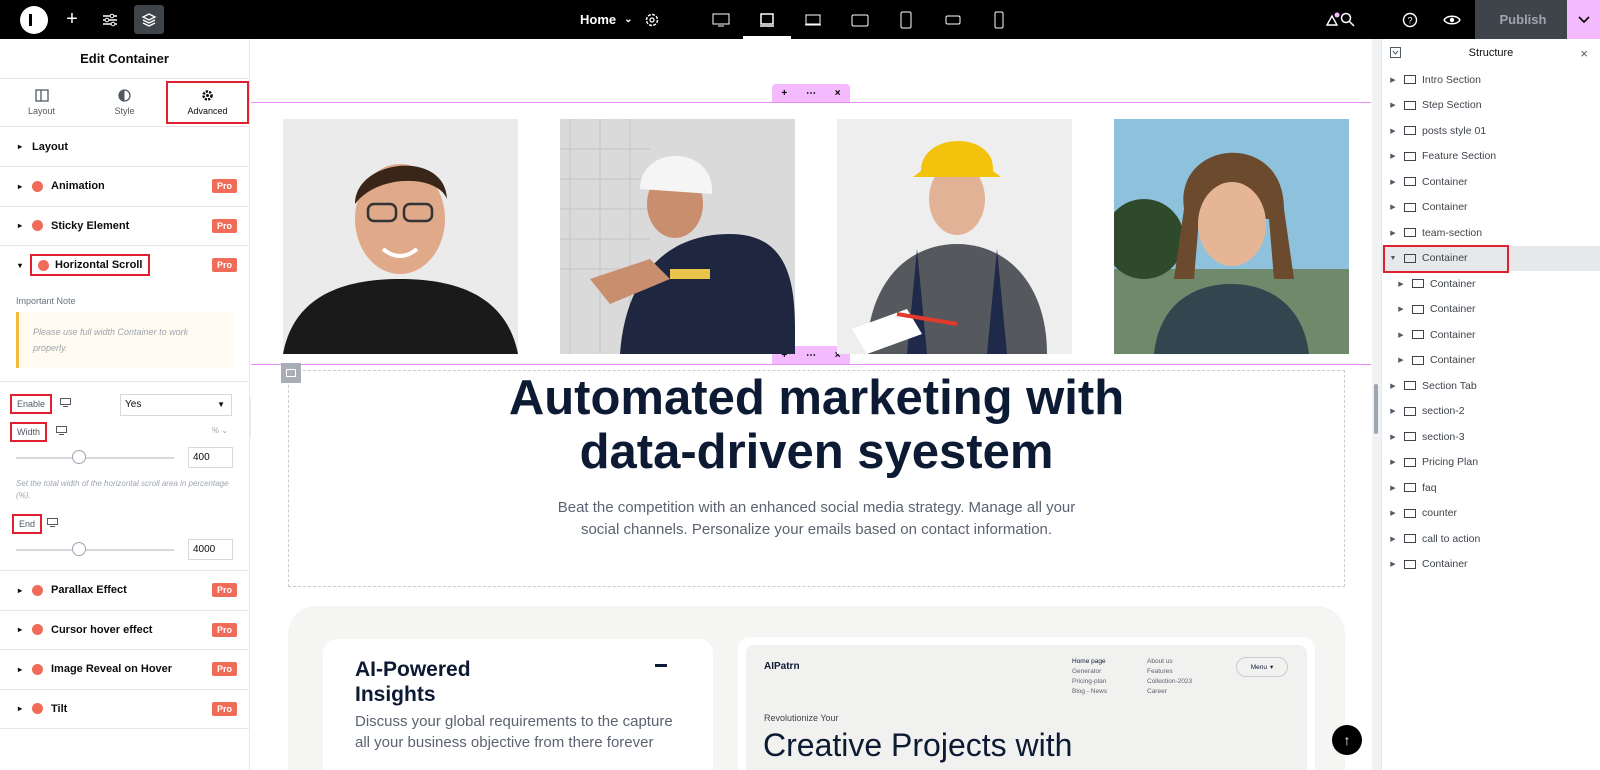  I want to click on device-tablet-portrait-icon, so click(906, 19).